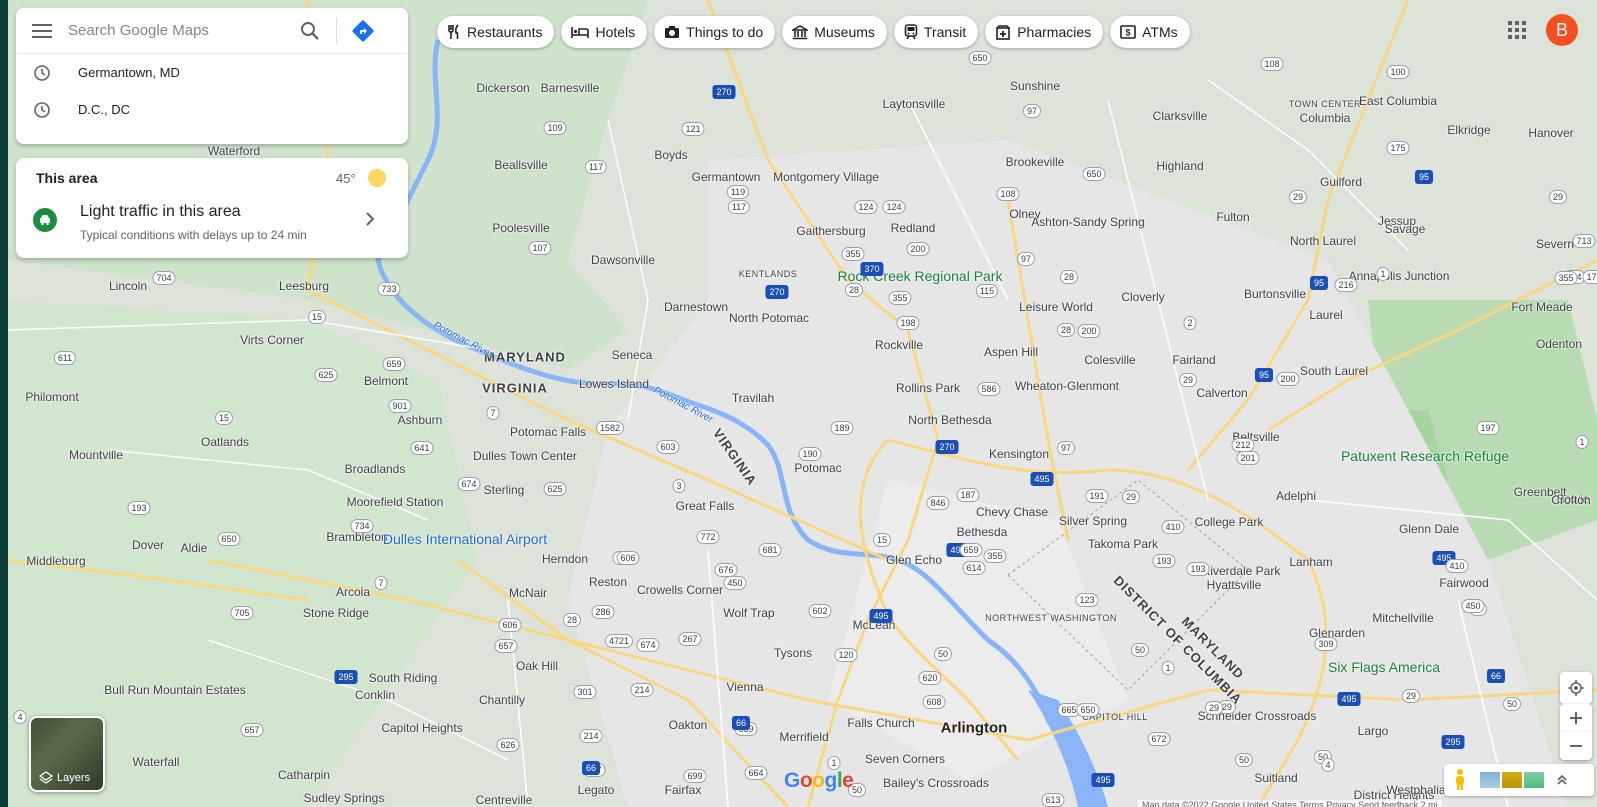 The height and width of the screenshot is (807, 1597). I want to click on chip-things-to-do: Things to do, so click(715, 32).